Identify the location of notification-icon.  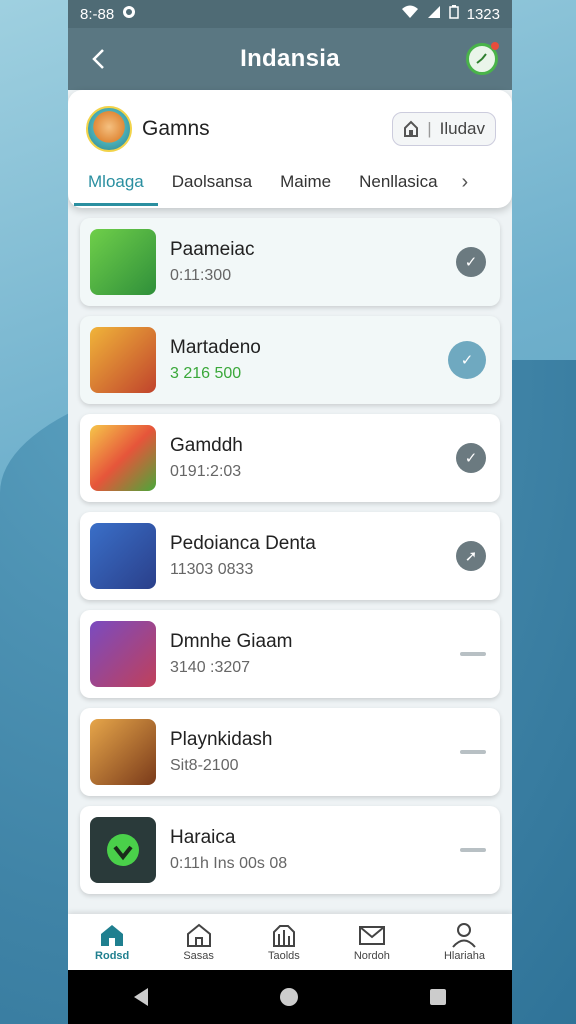
(129, 14).